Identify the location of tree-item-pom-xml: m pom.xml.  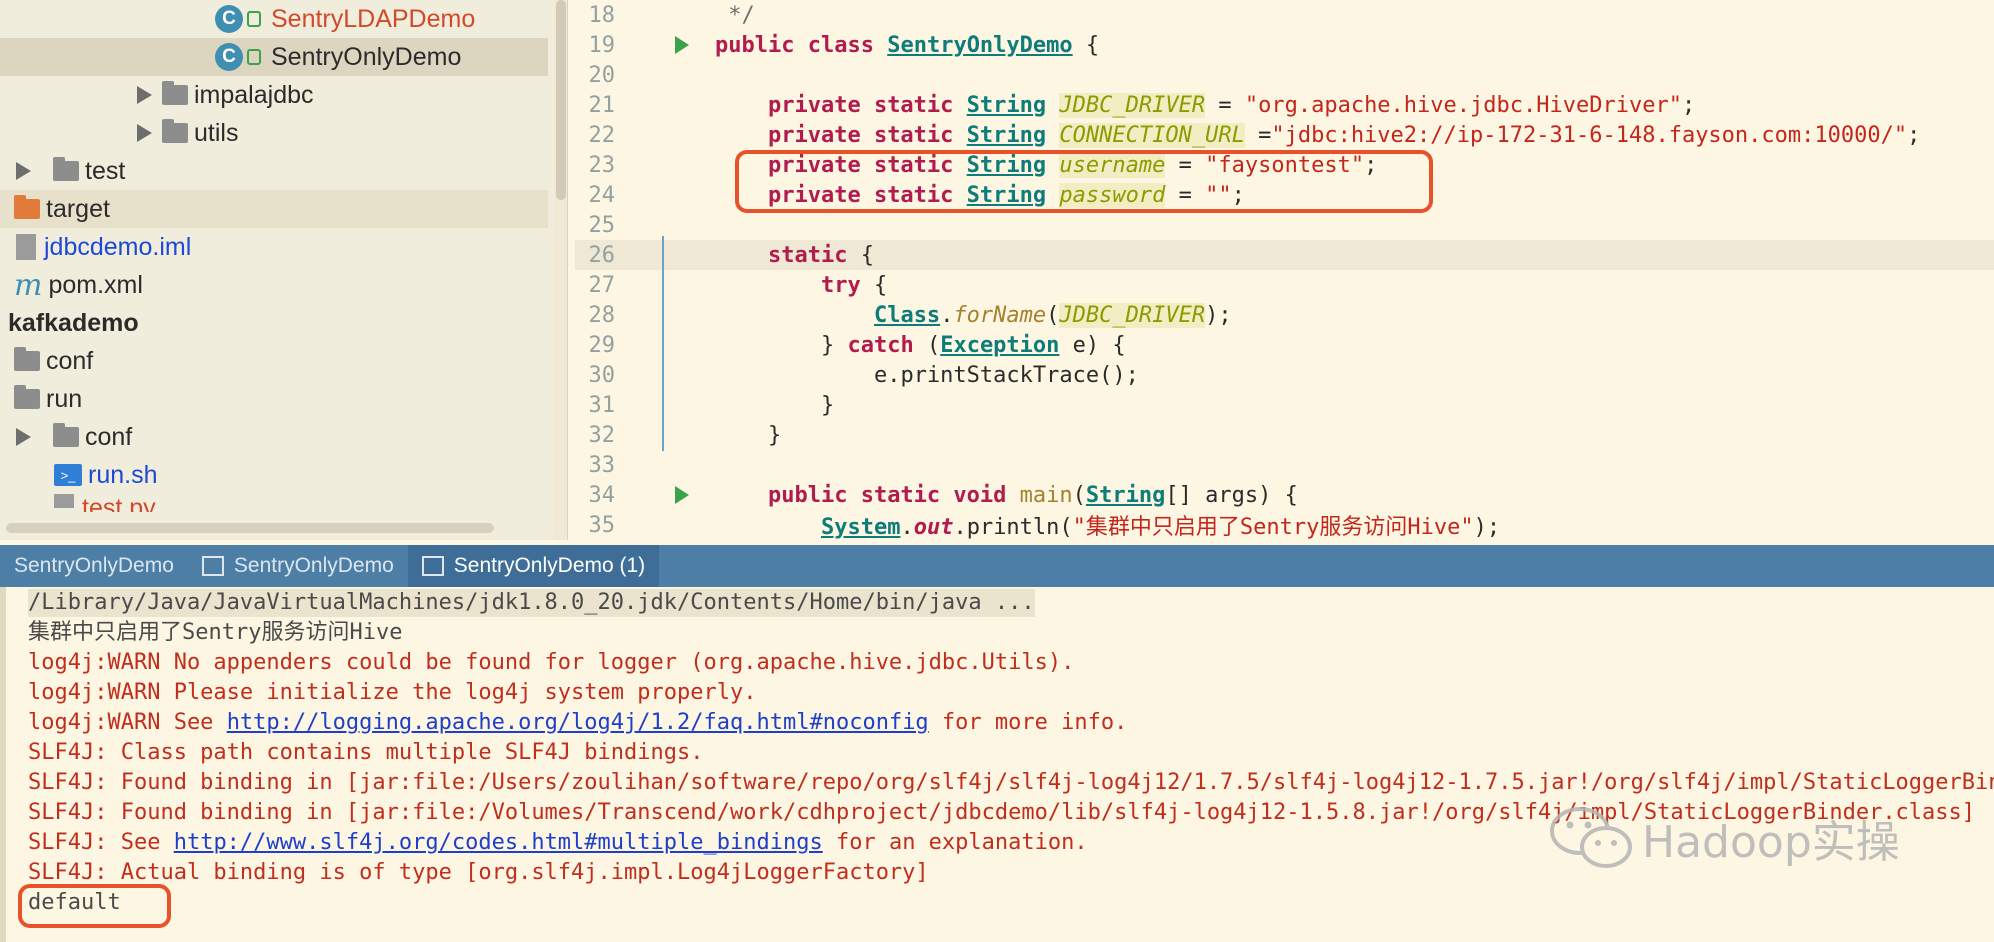
(274, 285).